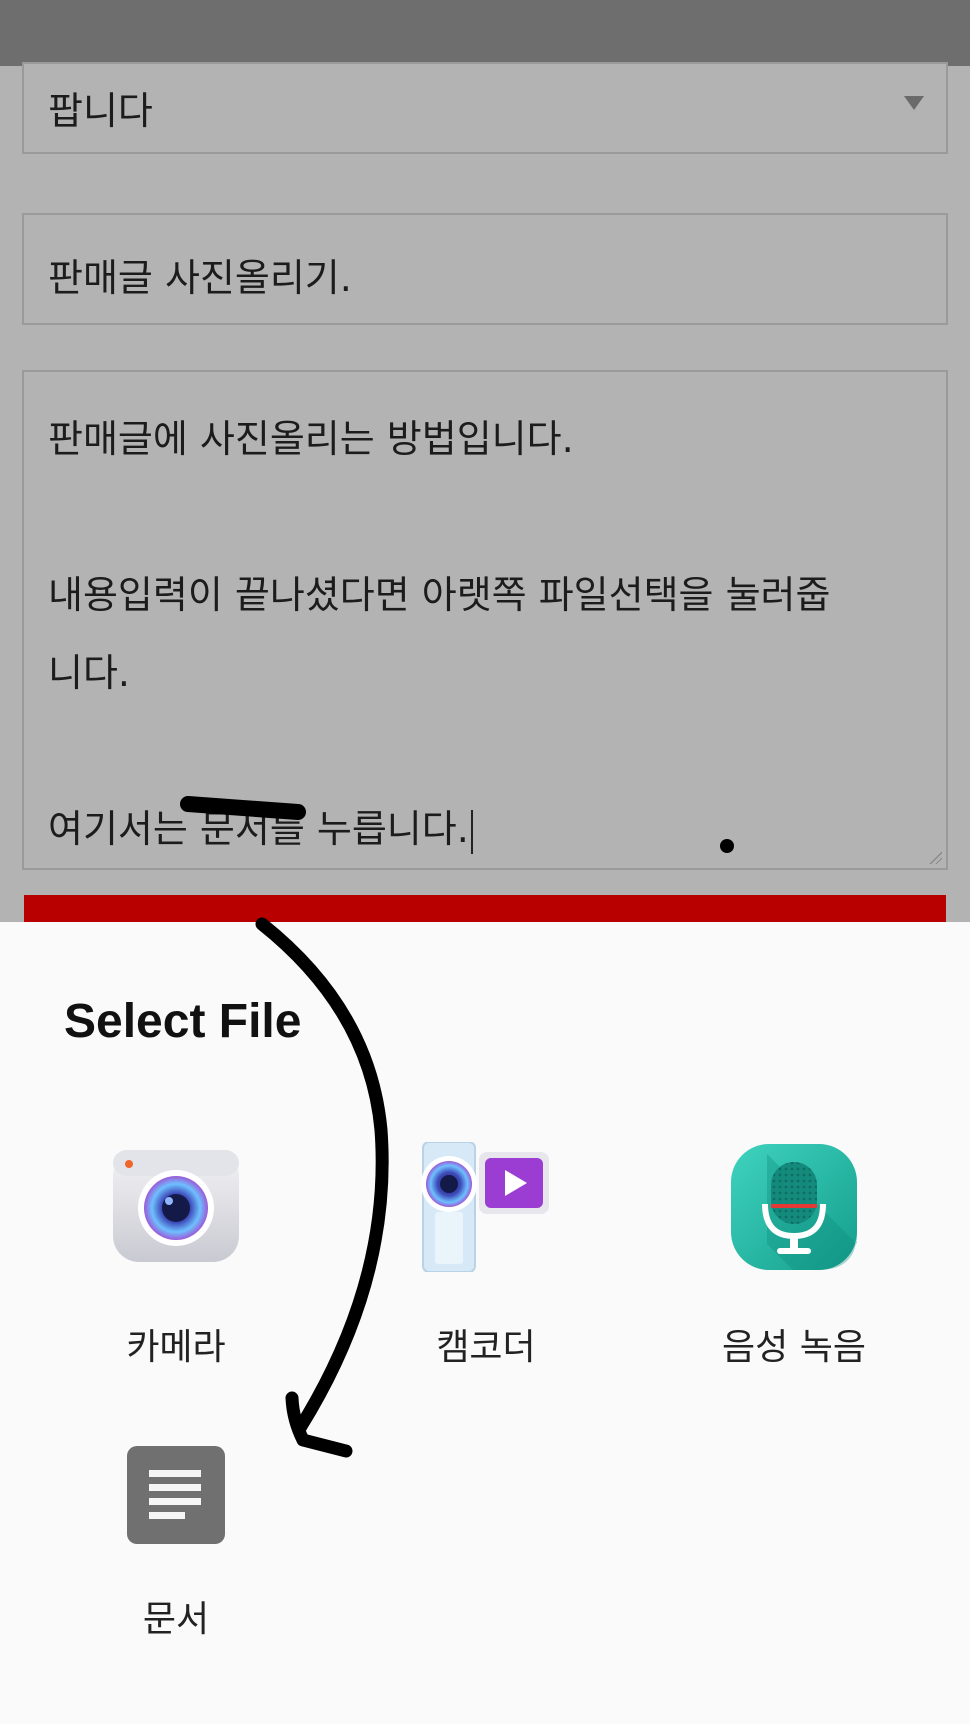 The height and width of the screenshot is (1724, 970). What do you see at coordinates (176, 1206) in the screenshot?
I see `camera-icon` at bounding box center [176, 1206].